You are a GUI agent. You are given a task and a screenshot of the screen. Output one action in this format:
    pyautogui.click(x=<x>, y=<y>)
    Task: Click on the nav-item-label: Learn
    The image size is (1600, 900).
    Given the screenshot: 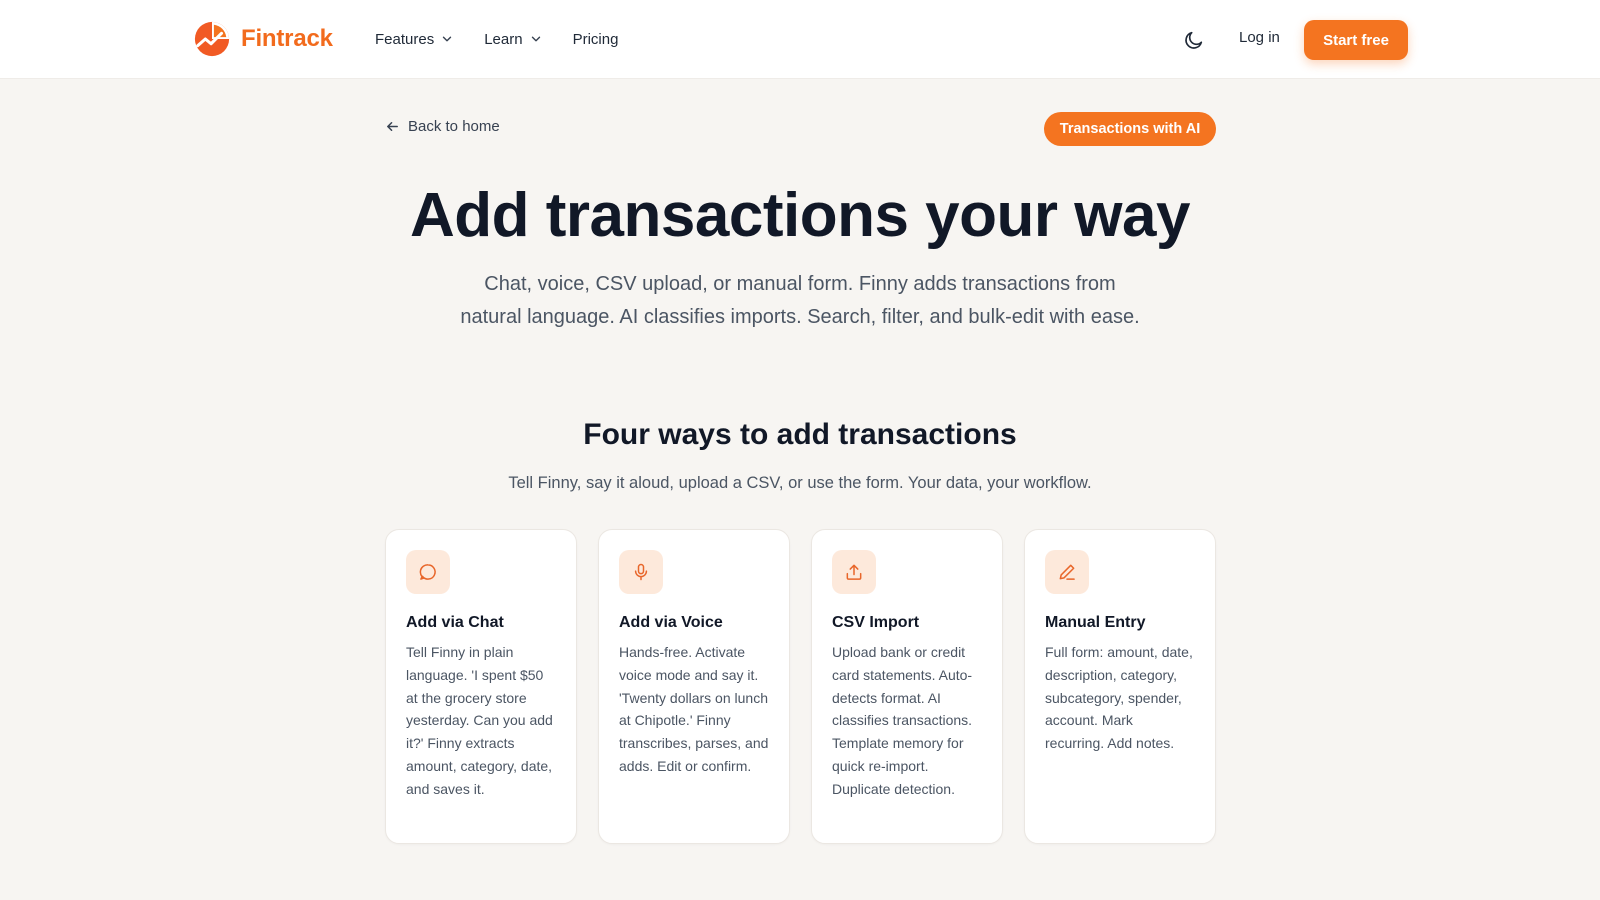 What is the action you would take?
    pyautogui.click(x=503, y=39)
    